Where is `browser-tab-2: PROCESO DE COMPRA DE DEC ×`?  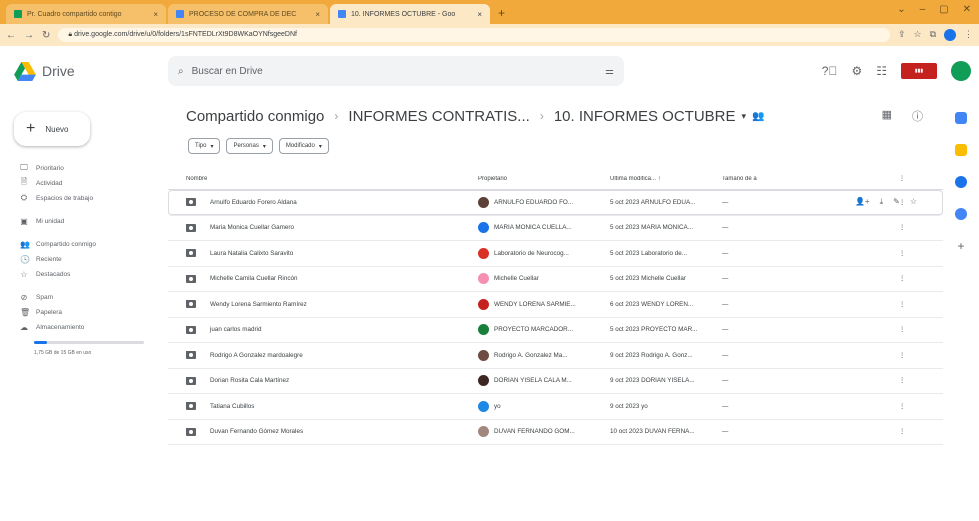 browser-tab-2: PROCESO DE COMPRA DE DEC × is located at coordinates (248, 14).